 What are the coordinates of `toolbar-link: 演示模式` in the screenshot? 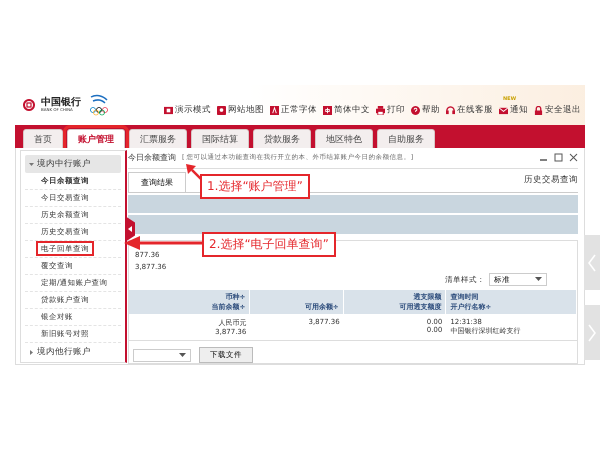 It's located at (187, 110).